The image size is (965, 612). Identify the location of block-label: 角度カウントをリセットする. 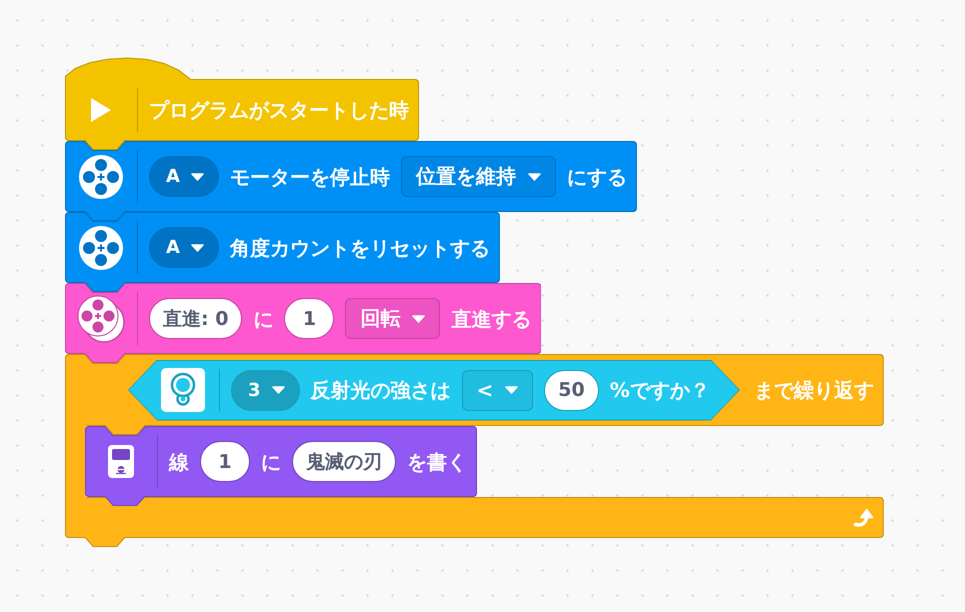
(360, 248).